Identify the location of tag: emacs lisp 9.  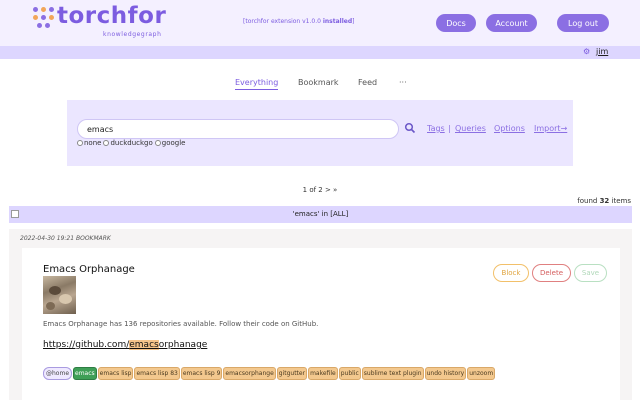
(201, 373).